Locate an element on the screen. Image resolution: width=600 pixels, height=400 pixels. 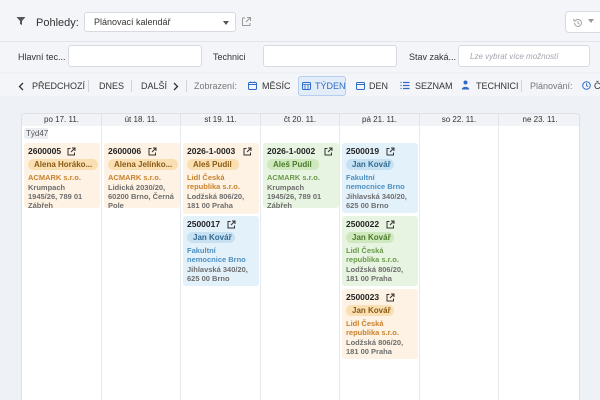
day-header: ne 23. 11. is located at coordinates (539, 120).